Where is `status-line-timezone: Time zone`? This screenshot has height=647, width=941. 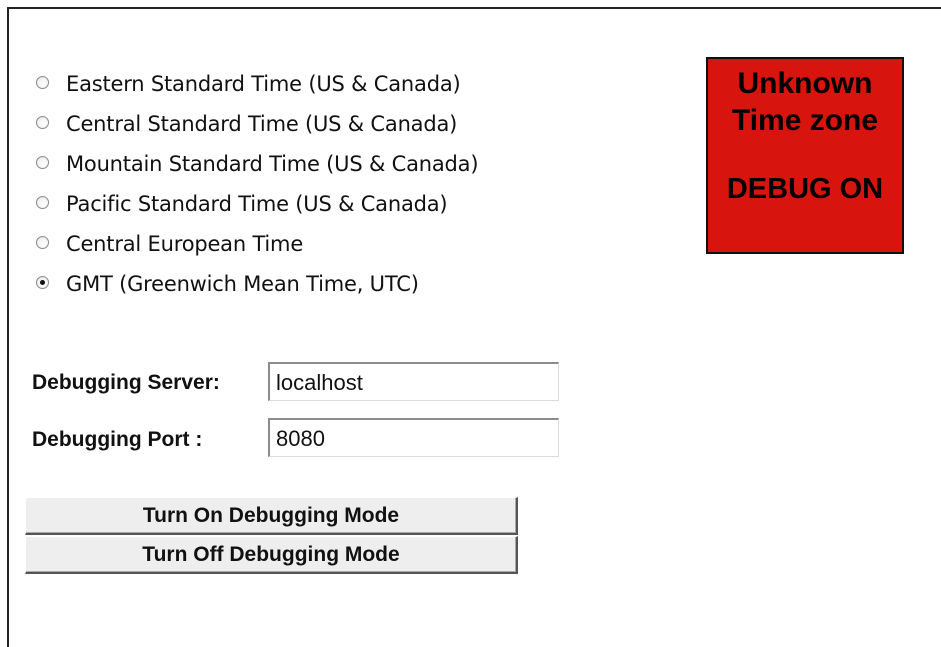
status-line-timezone: Time zone is located at coordinates (805, 120).